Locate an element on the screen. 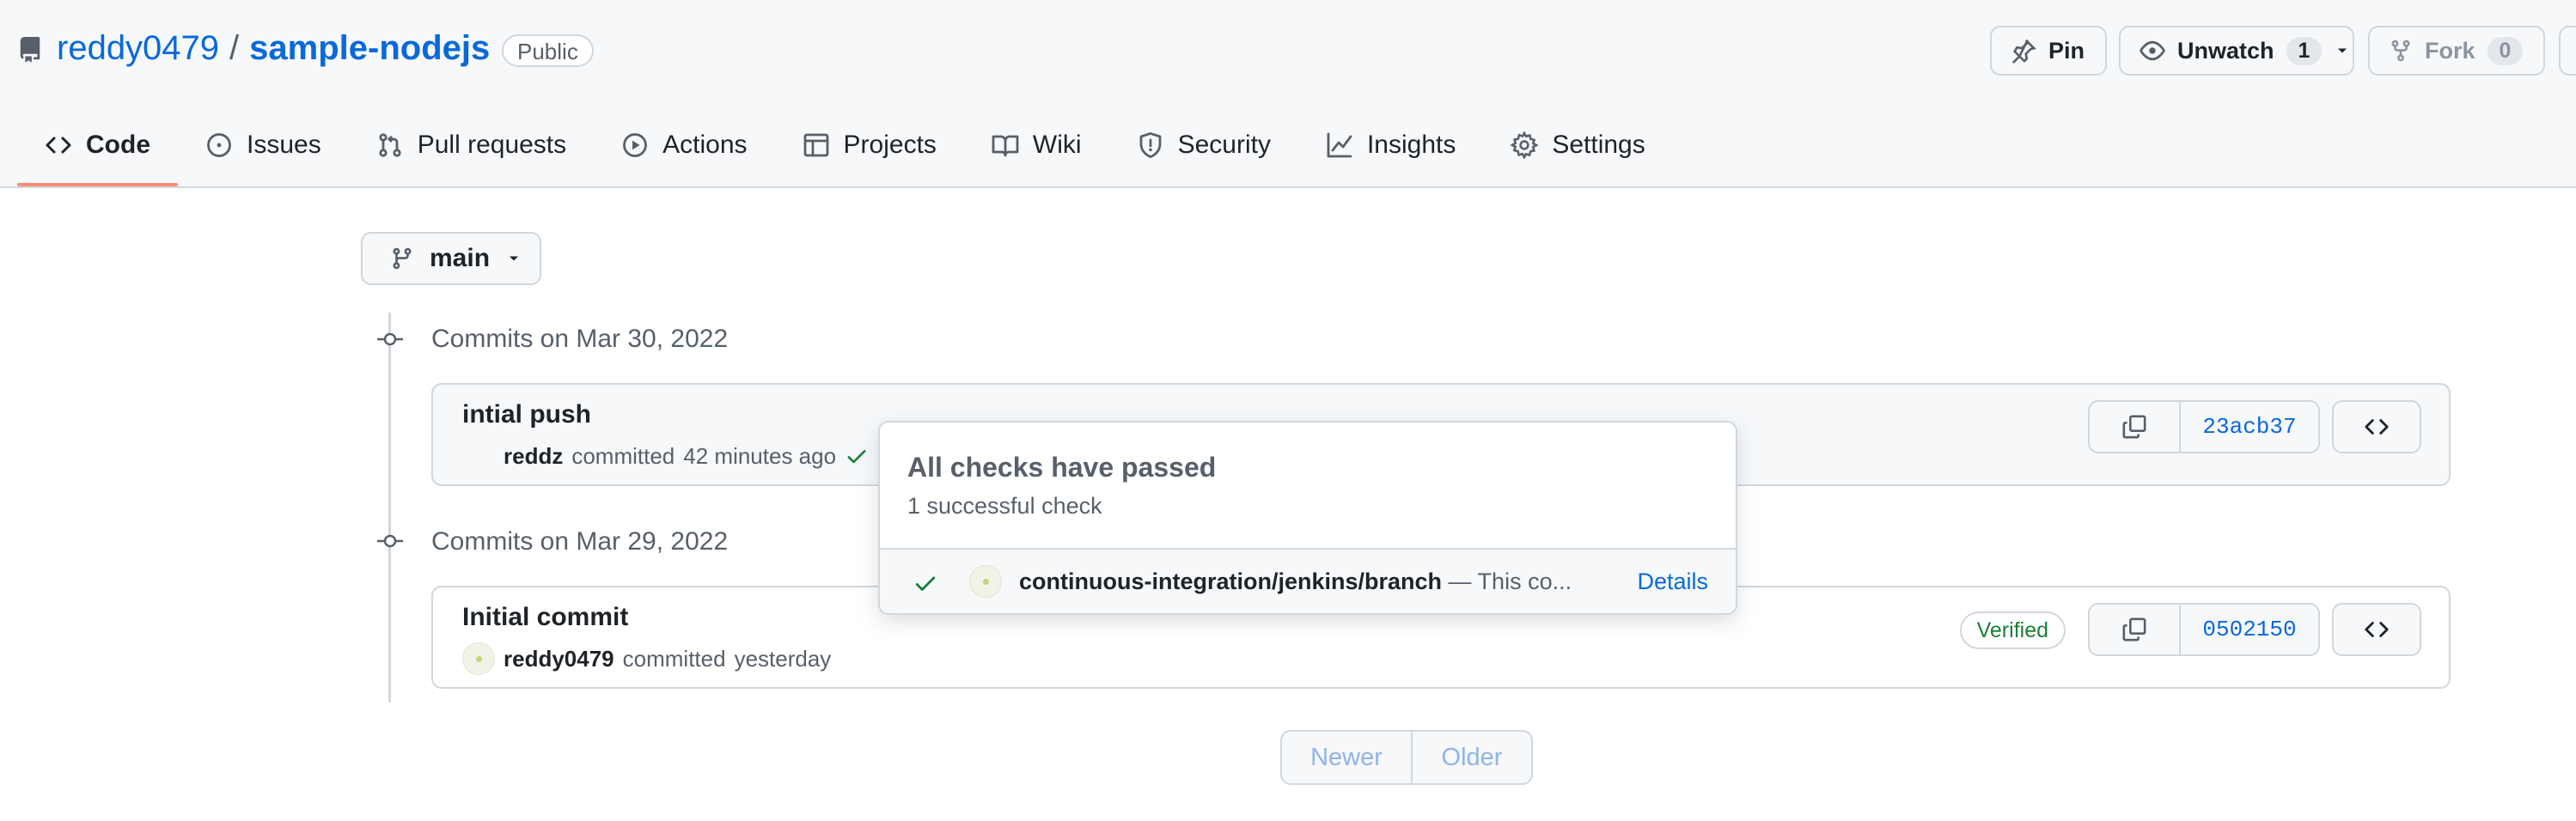 Image resolution: width=2576 pixels, height=821 pixels. tab-wiki: Wiki is located at coordinates (1036, 145).